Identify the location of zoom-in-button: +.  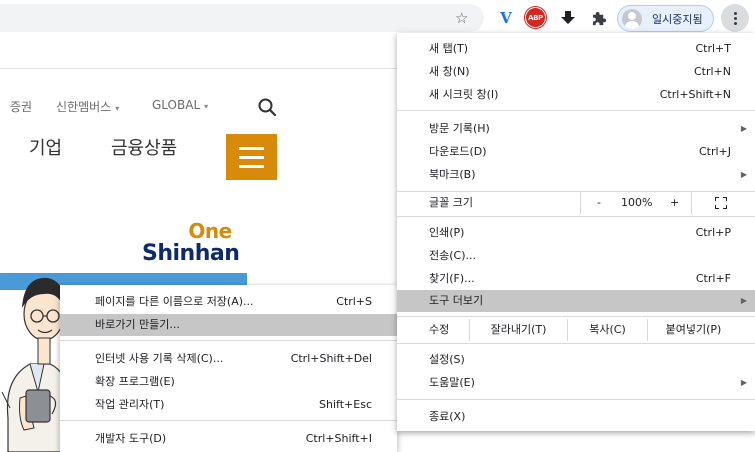
(674, 203).